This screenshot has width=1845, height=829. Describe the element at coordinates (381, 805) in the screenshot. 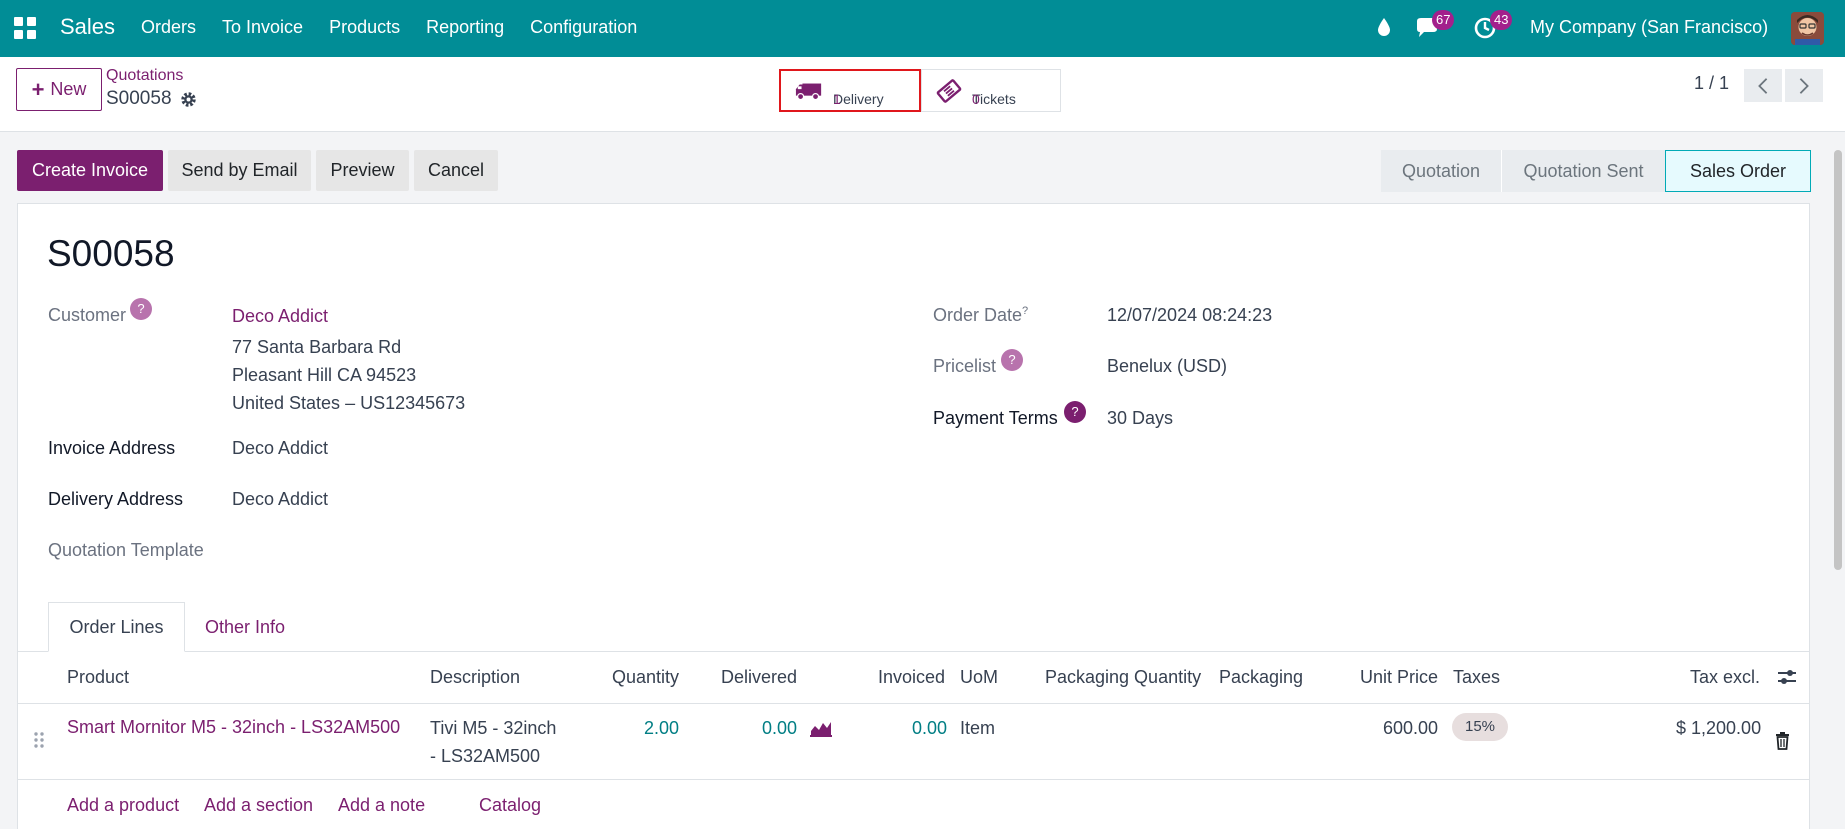

I see `add-note-link: Add a note` at that location.